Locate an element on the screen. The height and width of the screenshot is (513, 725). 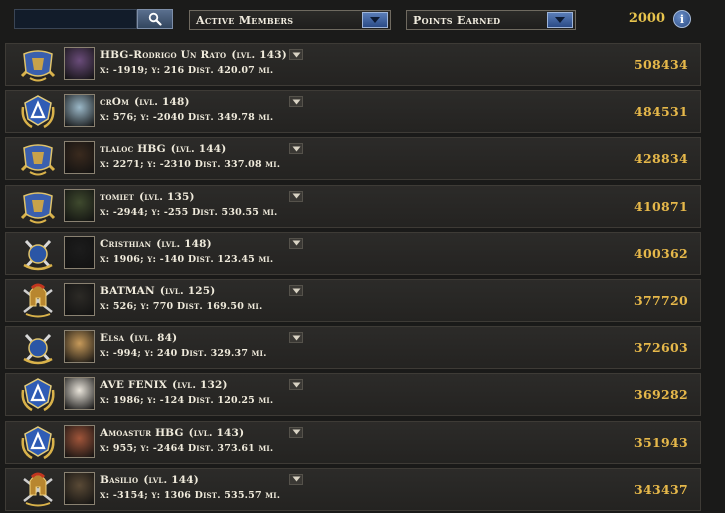
member-level: (lvl. 135) is located at coordinates (167, 196).